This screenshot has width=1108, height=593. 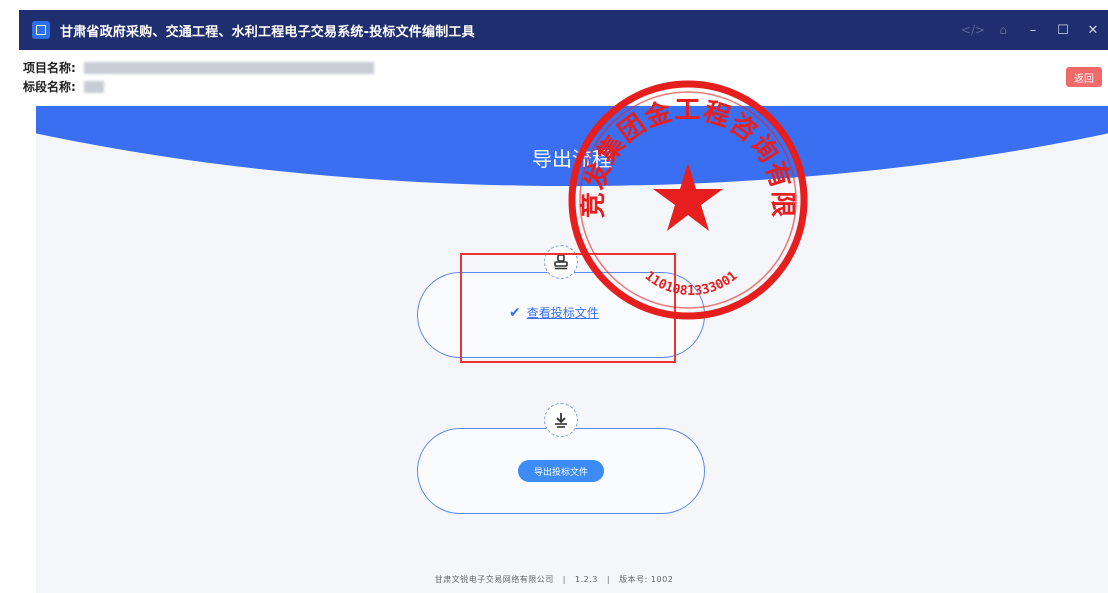 What do you see at coordinates (662, 579) in the screenshot?
I see `footer-build: 1002` at bounding box center [662, 579].